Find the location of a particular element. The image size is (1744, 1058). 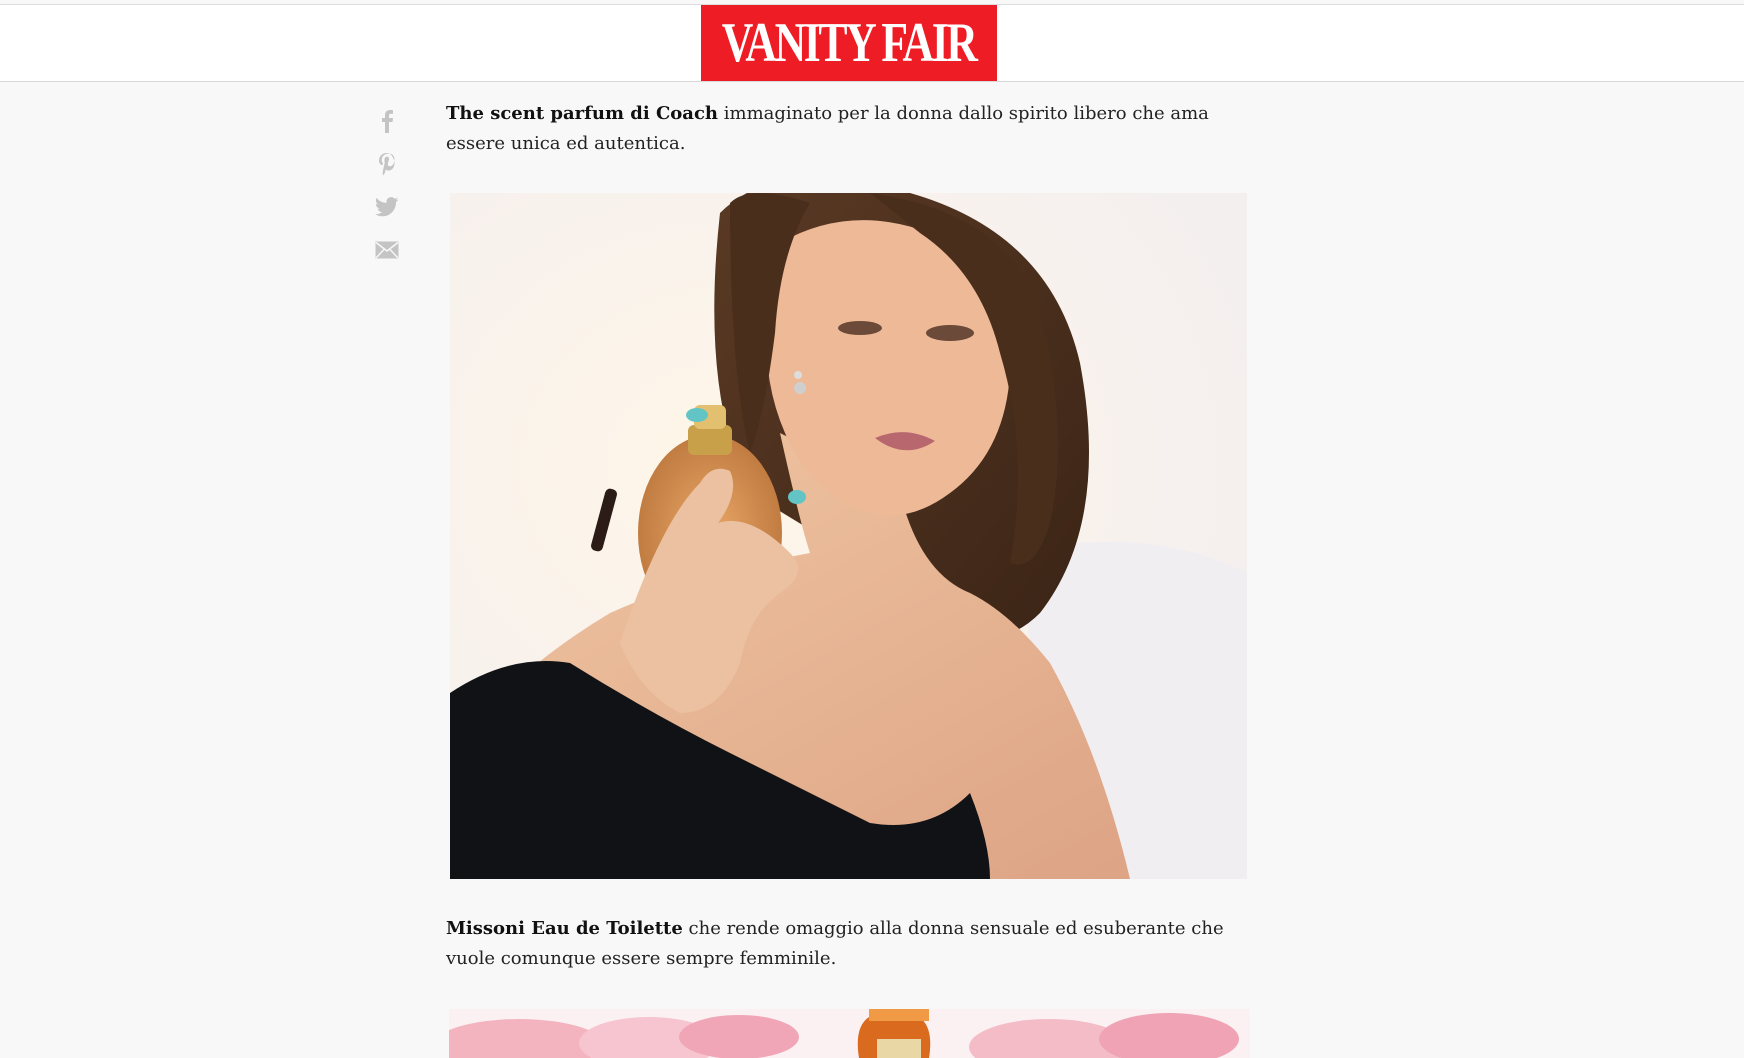

site-header: VANITY FAIR is located at coordinates (872, 43).